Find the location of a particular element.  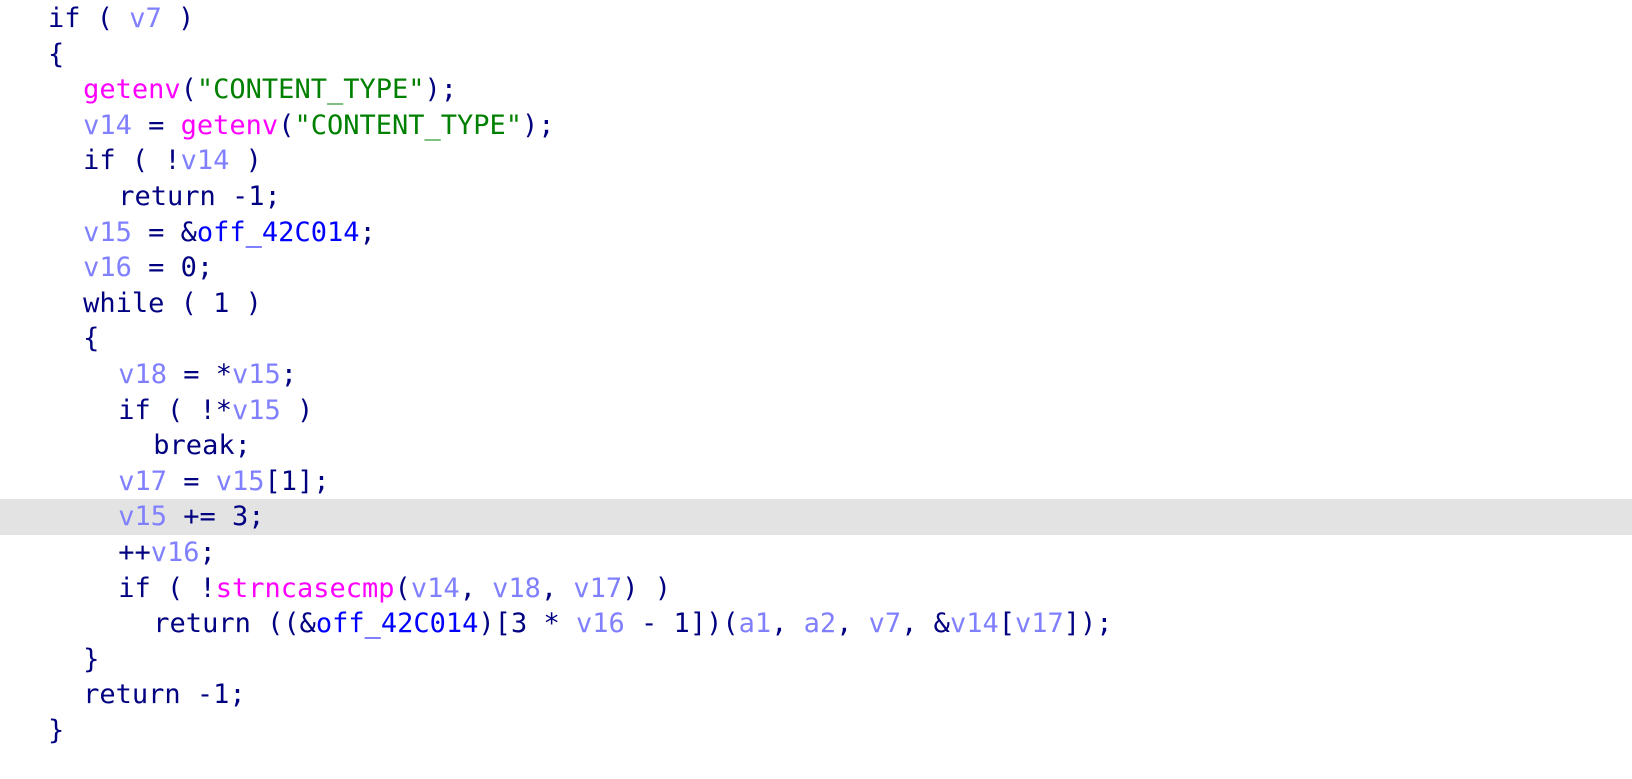

code-line: while ( 1 ) is located at coordinates (816, 304).